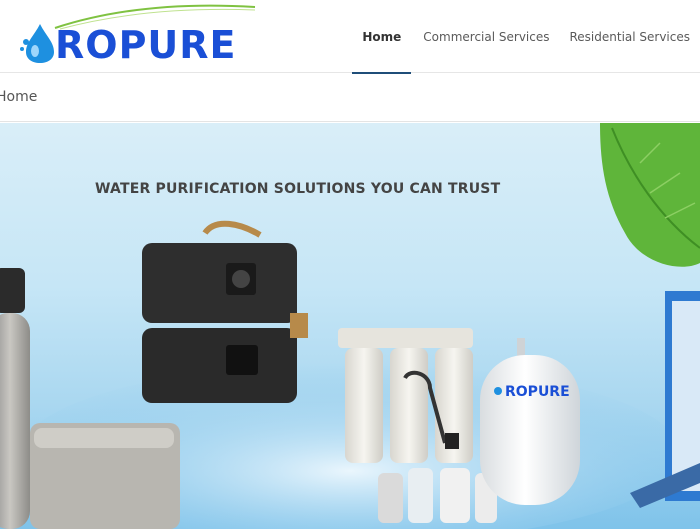  I want to click on nav-item-residential-services: Residential Services, so click(629, 36).